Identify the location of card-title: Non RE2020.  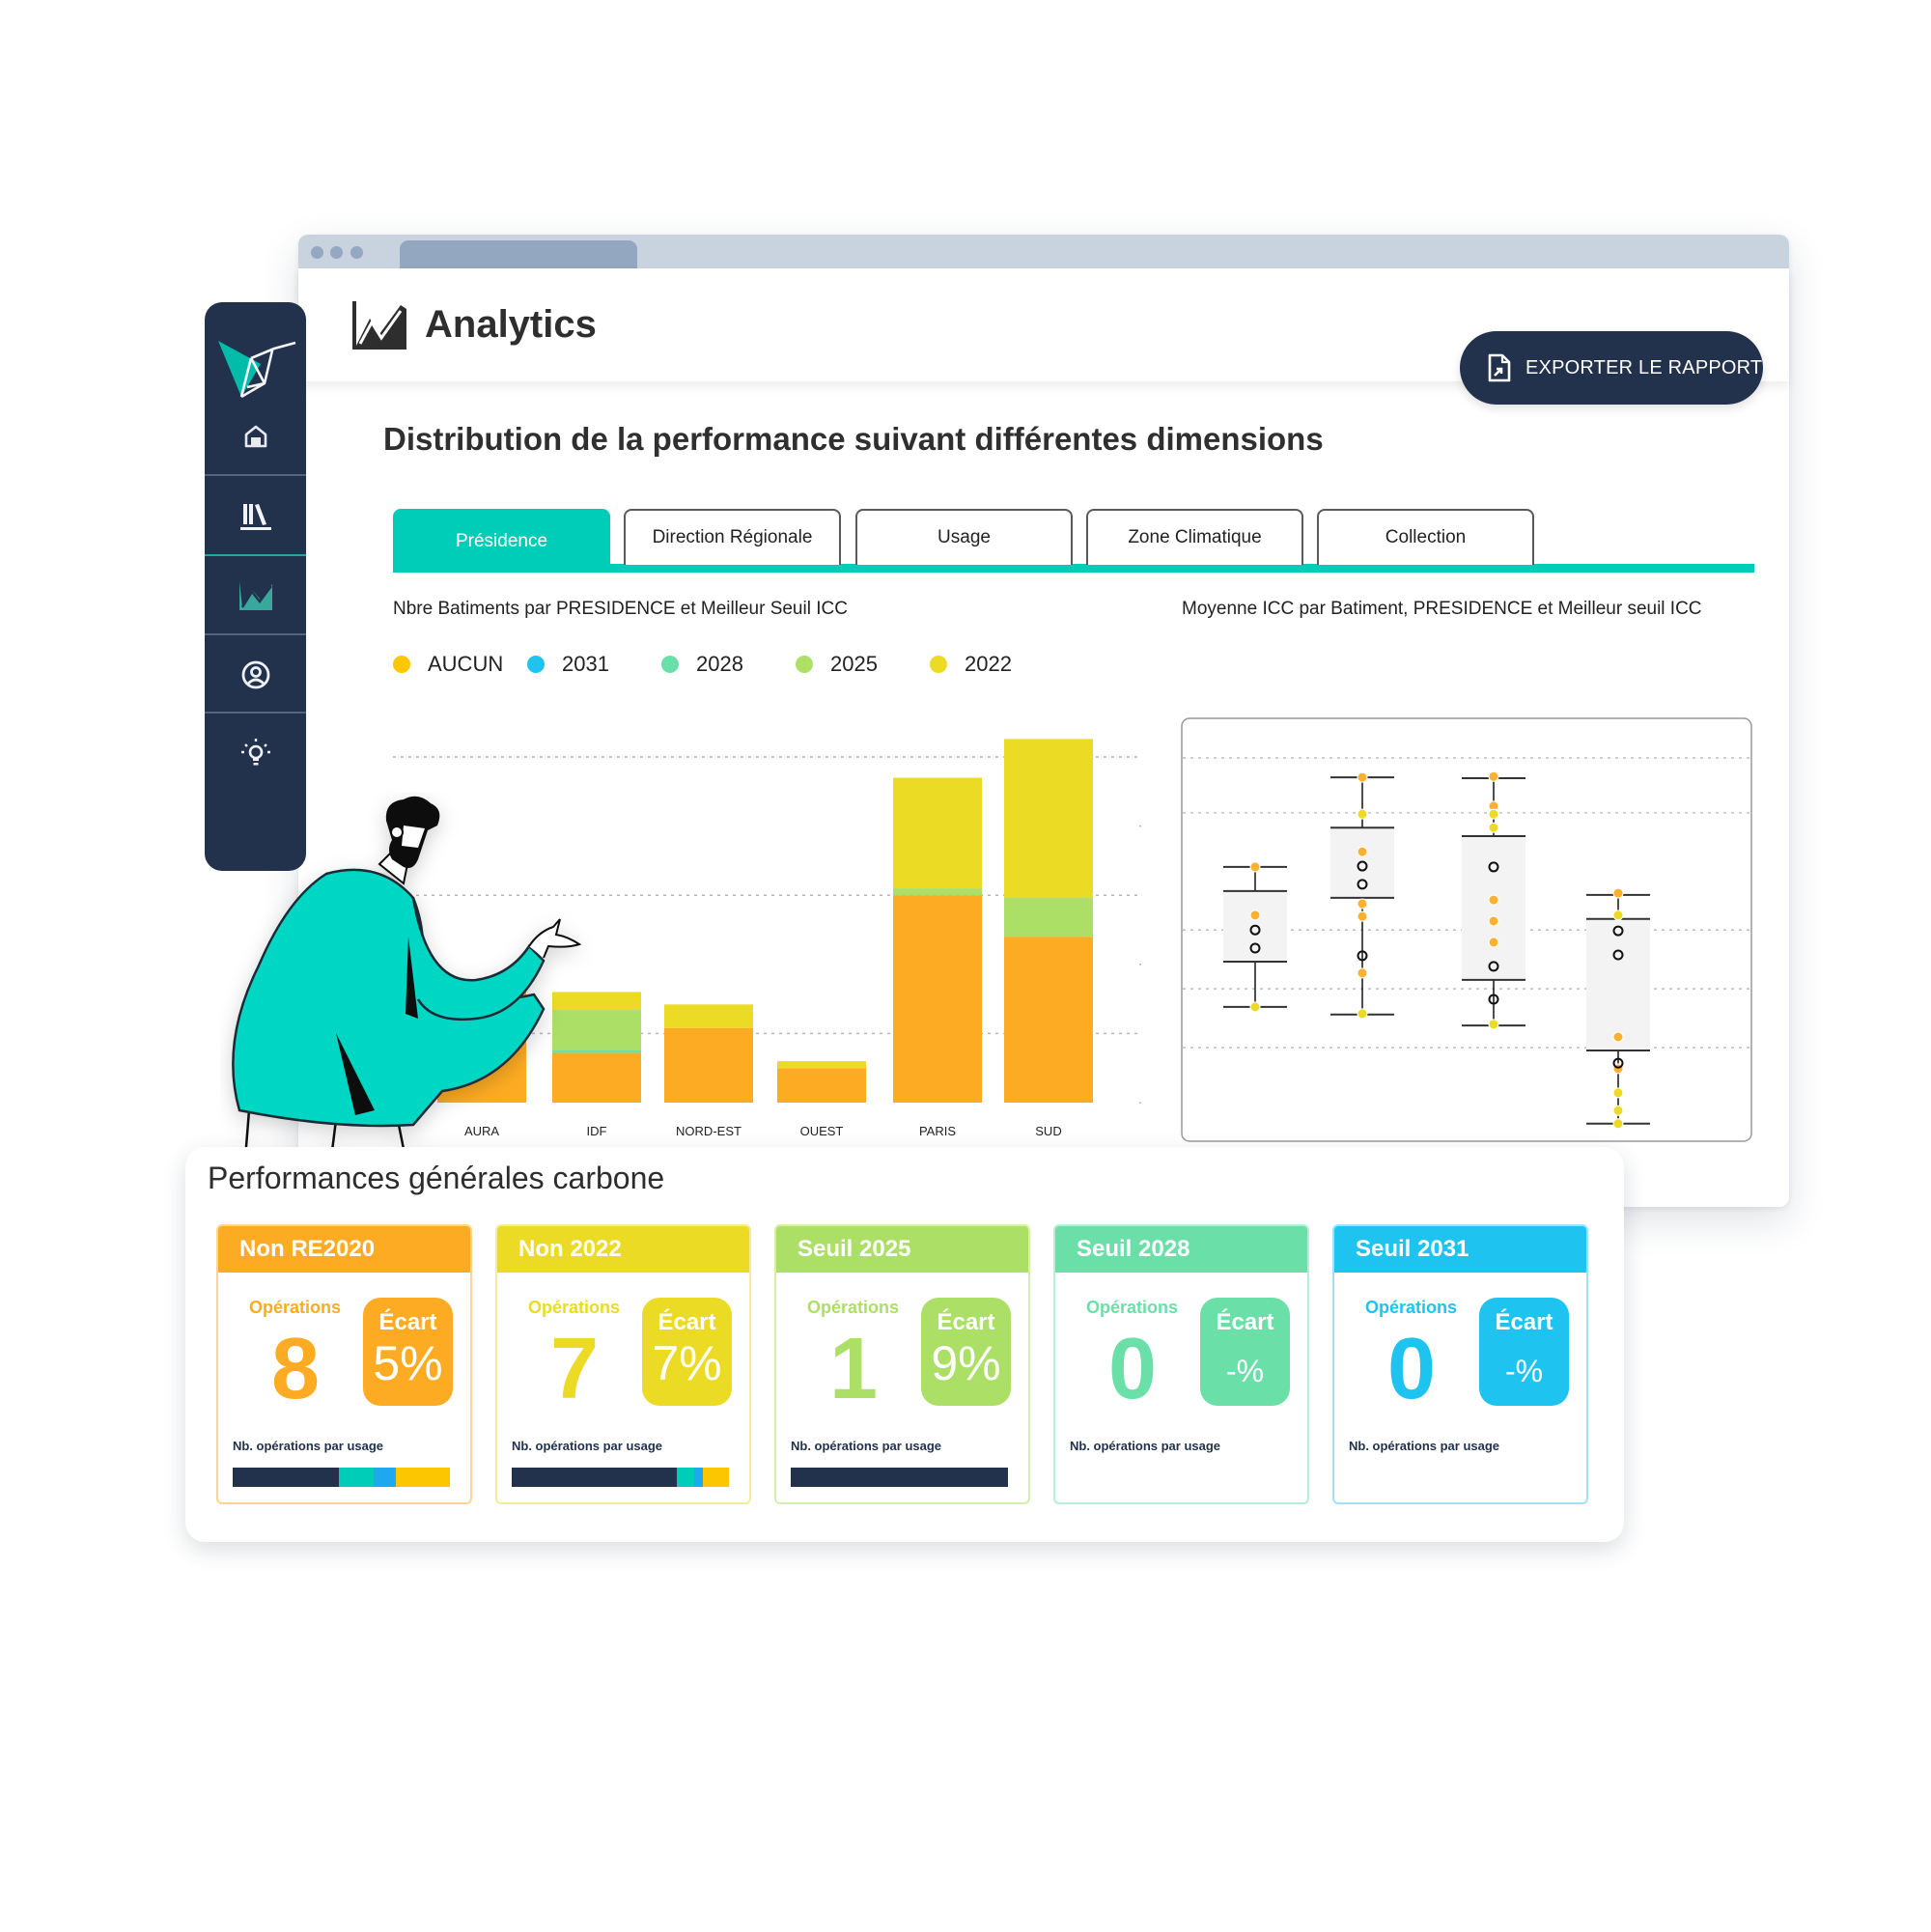
(344, 1250).